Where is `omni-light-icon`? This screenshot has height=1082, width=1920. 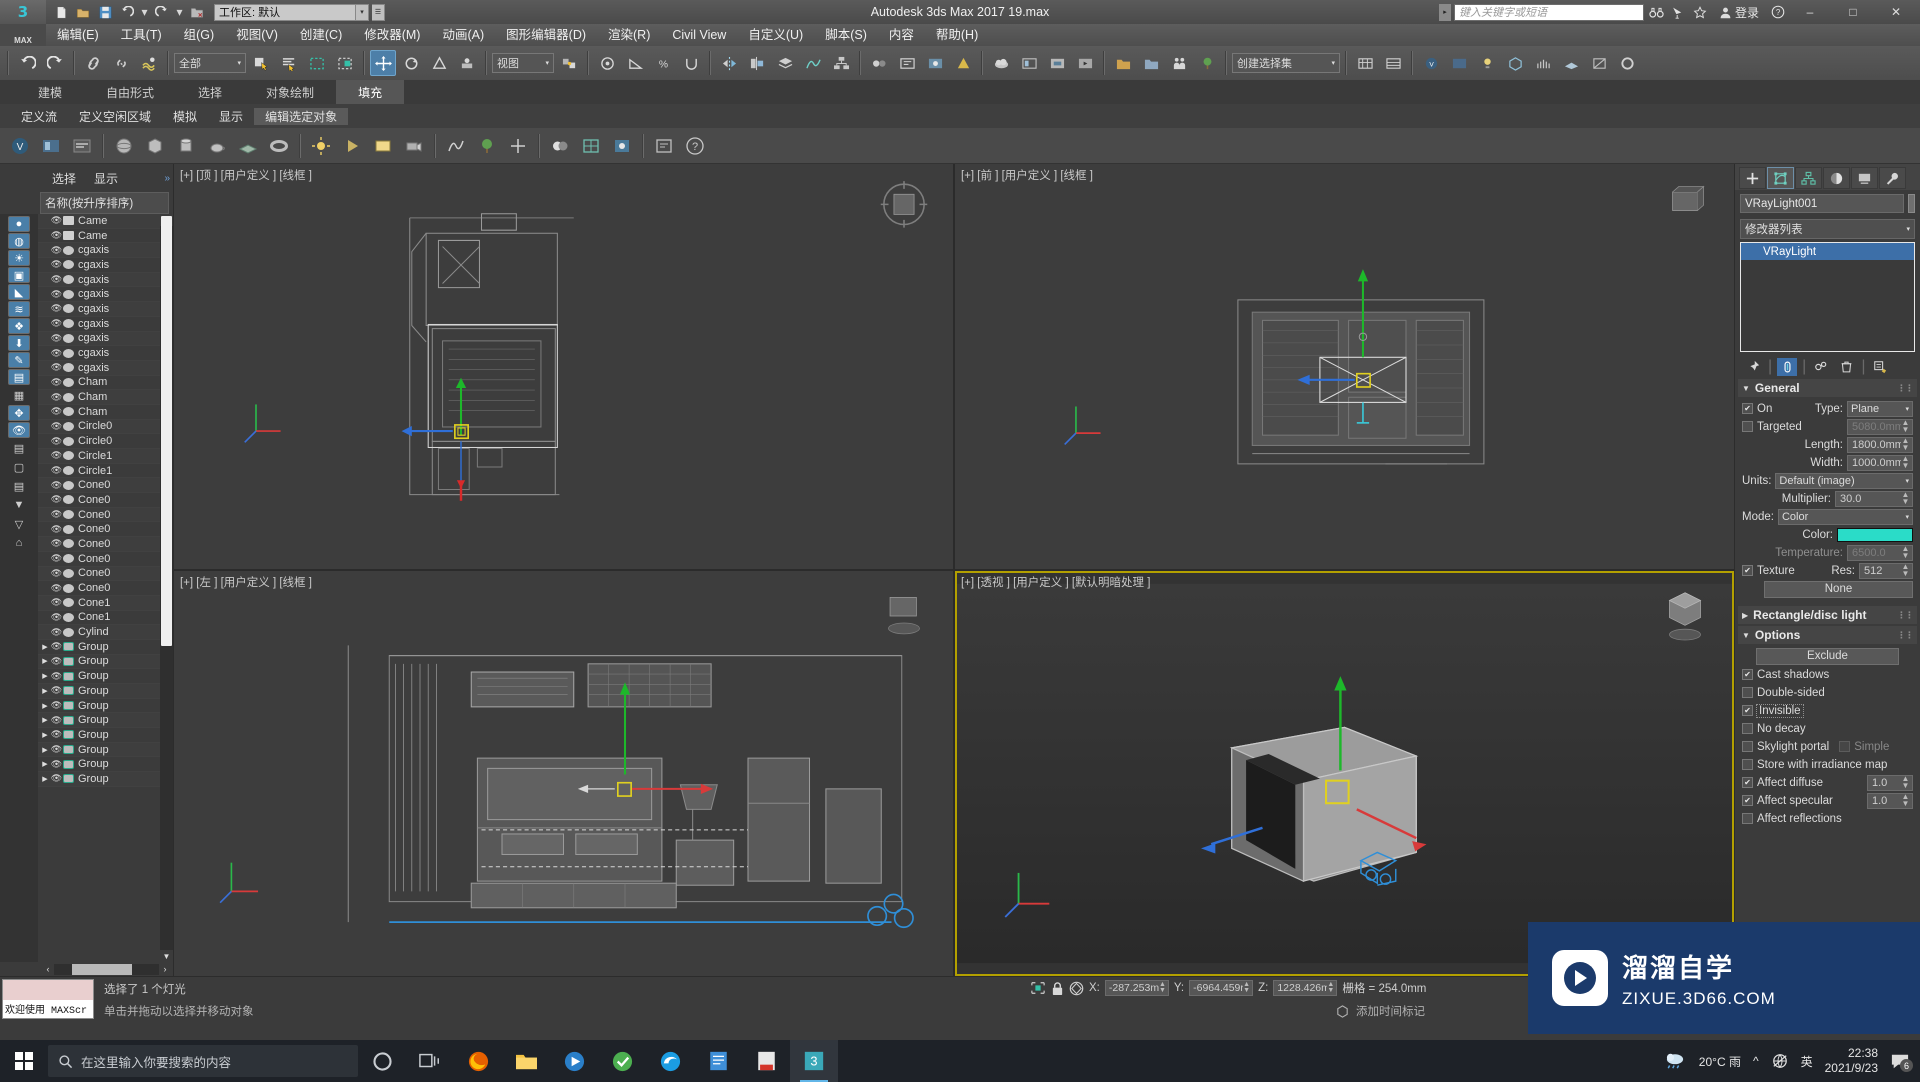 omni-light-icon is located at coordinates (321, 146).